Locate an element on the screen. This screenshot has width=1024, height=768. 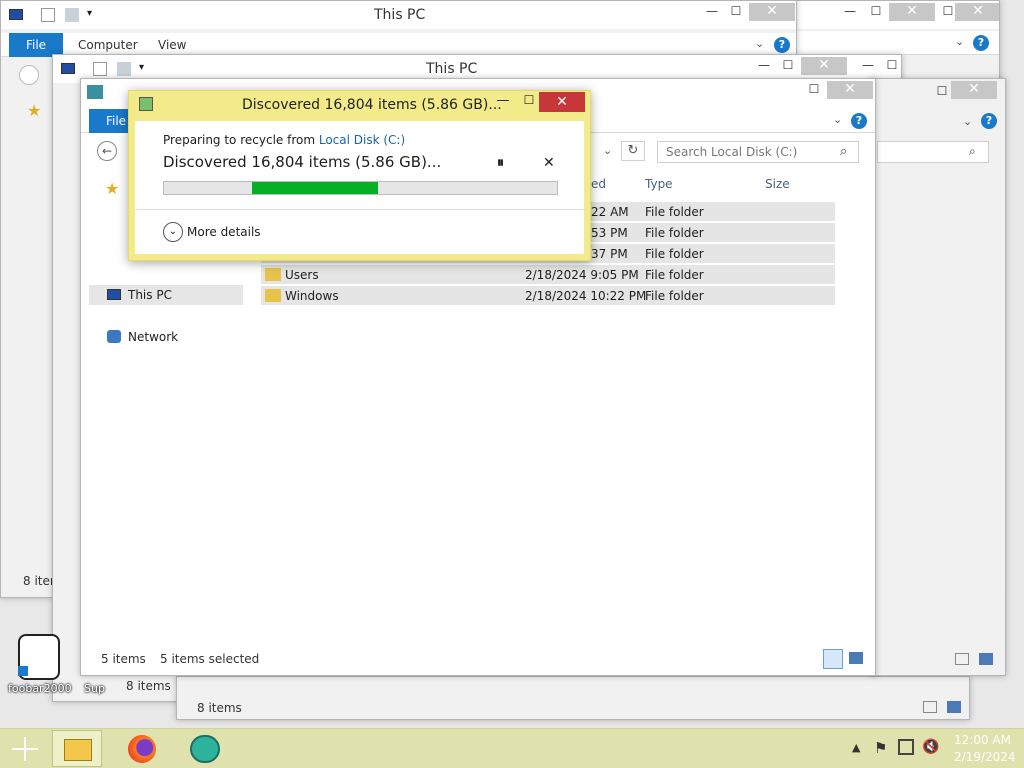
status-selected-count: 5 items selected is located at coordinates (210, 659).